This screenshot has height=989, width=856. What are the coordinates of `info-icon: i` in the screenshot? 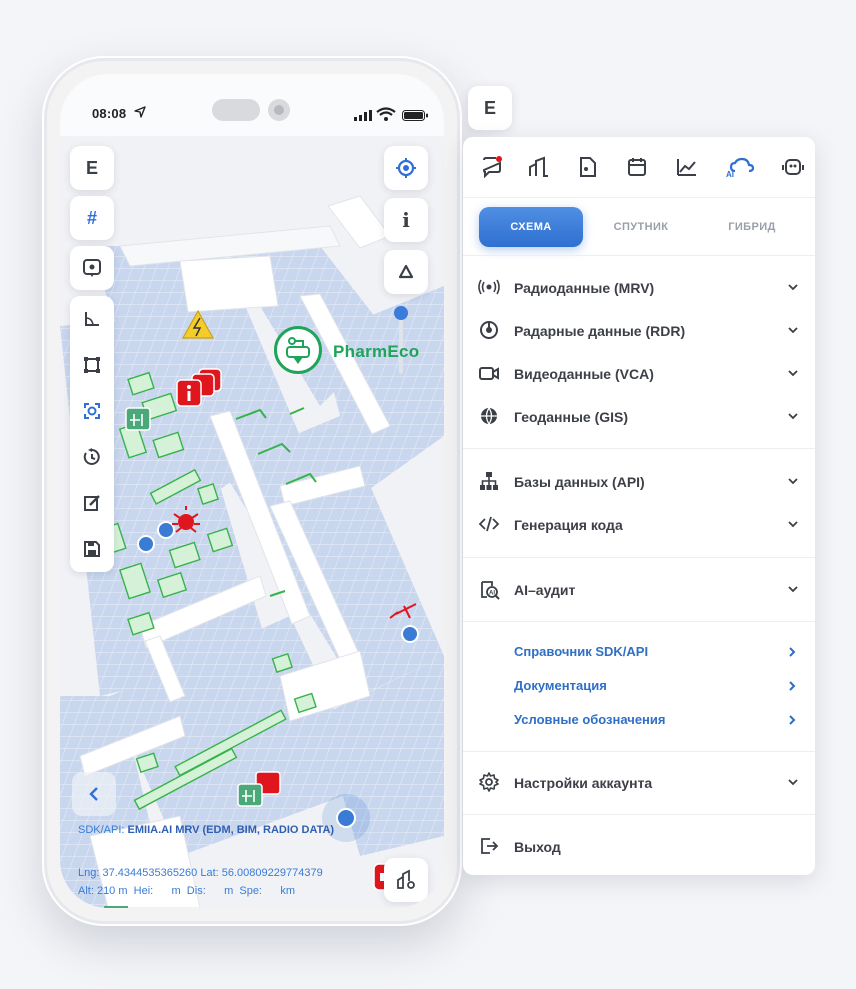 It's located at (406, 220).